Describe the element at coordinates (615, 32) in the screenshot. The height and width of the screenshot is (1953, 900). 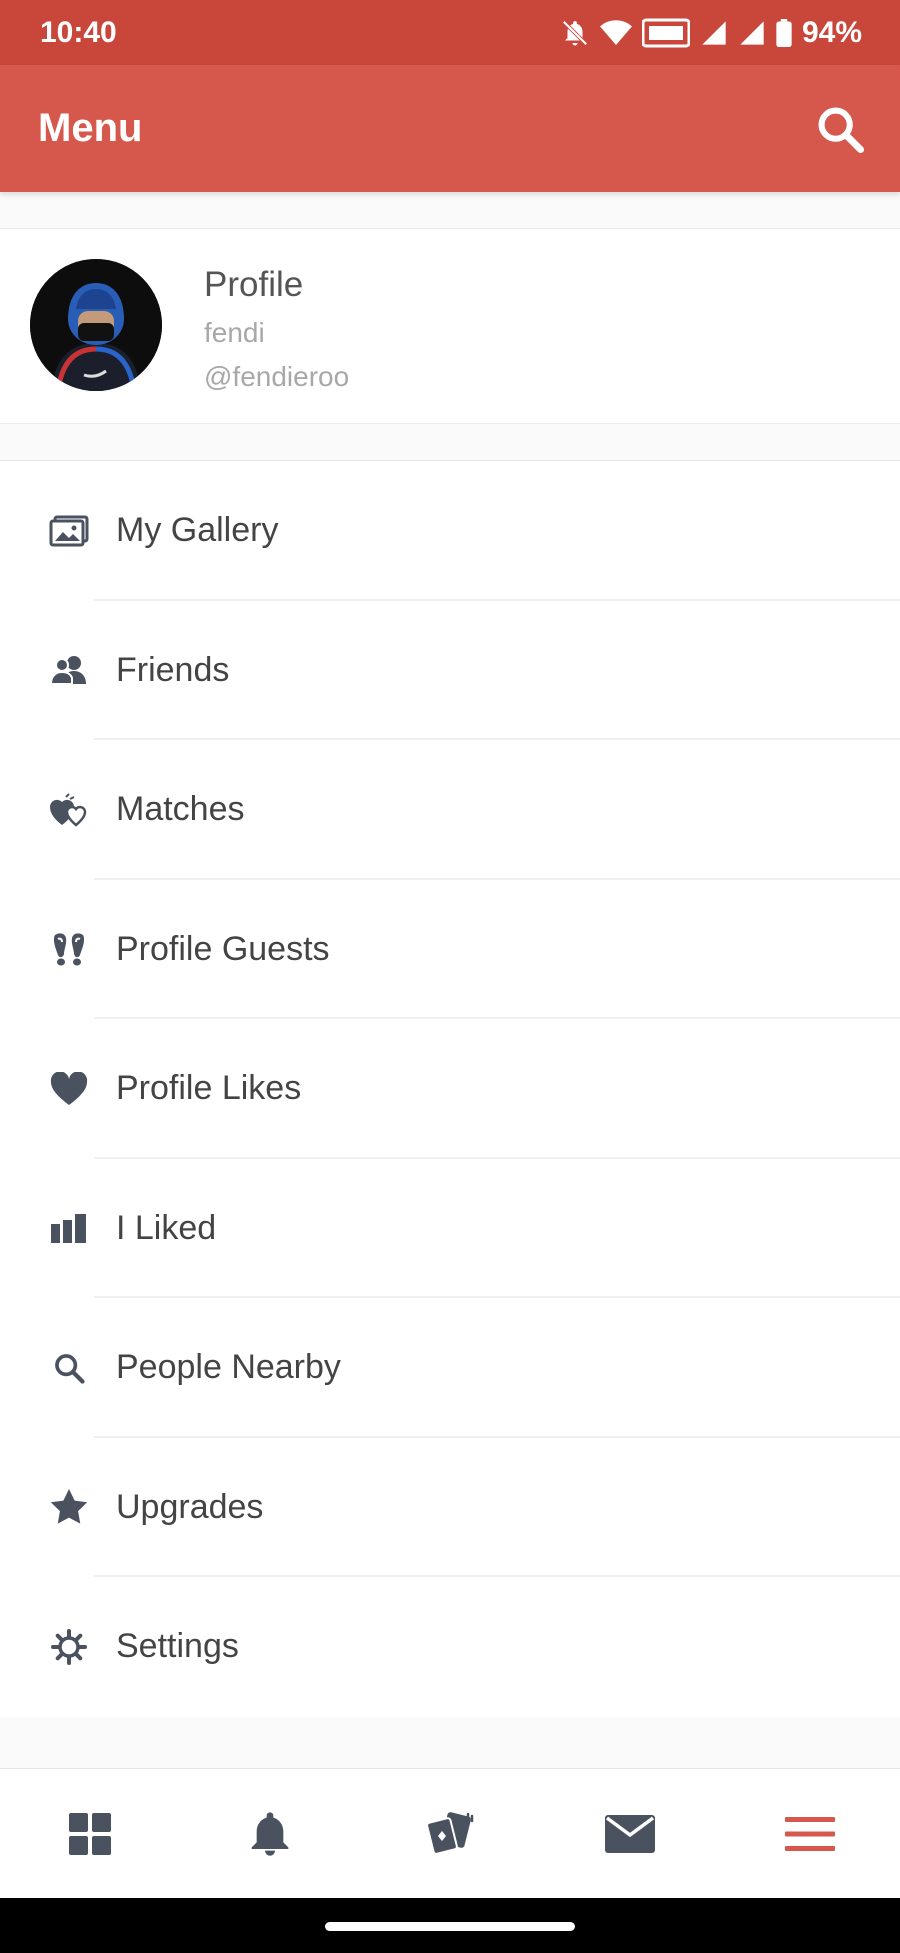
I see `wifi-icon` at that location.